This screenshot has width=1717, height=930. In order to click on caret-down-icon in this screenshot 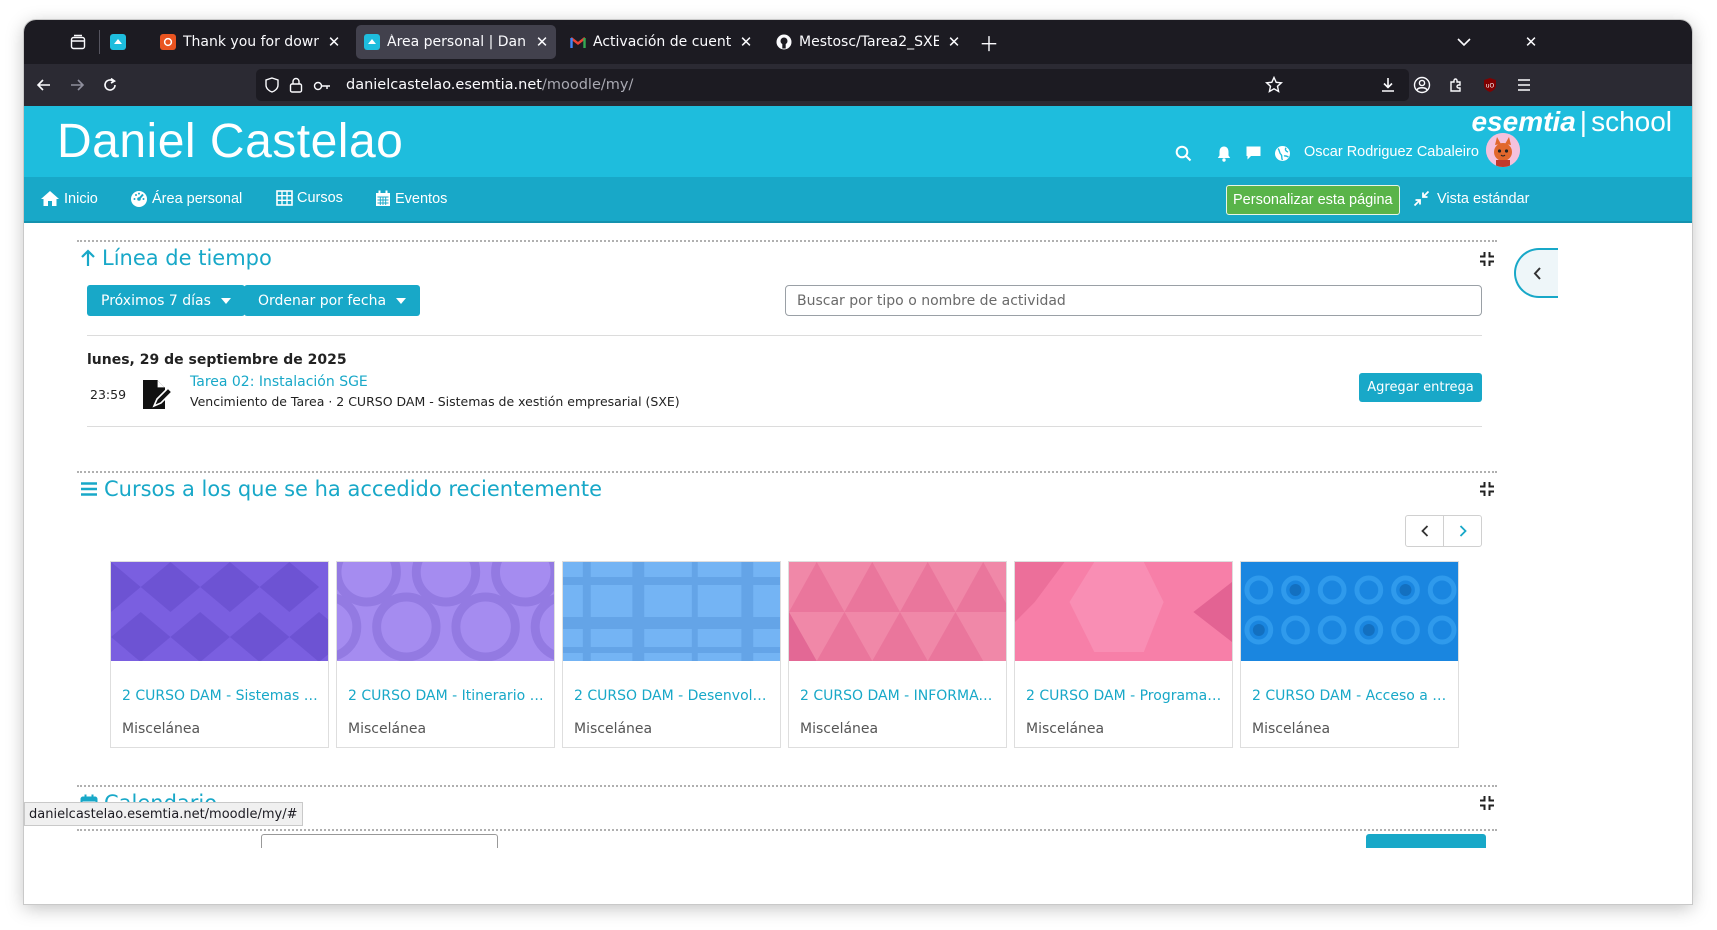, I will do `click(225, 300)`.